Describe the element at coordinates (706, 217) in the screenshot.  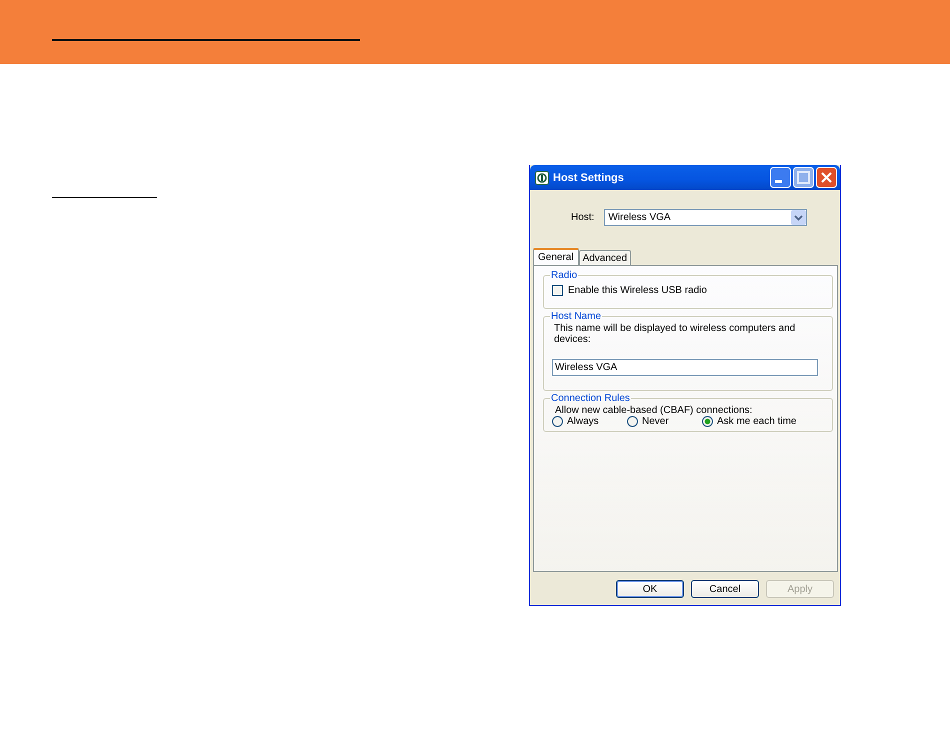
I see `host-dropdown: Wireless VGA` at that location.